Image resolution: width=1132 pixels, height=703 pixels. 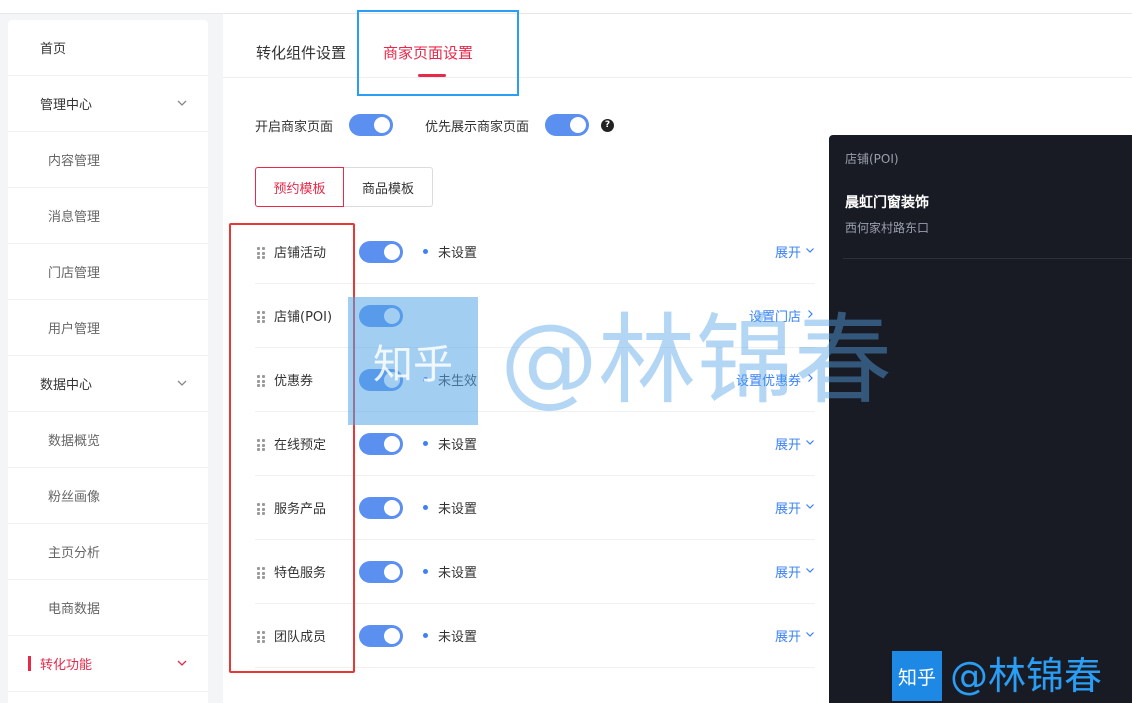 What do you see at coordinates (66, 385) in the screenshot?
I see `sidebar-item-label: 数据中心` at bounding box center [66, 385].